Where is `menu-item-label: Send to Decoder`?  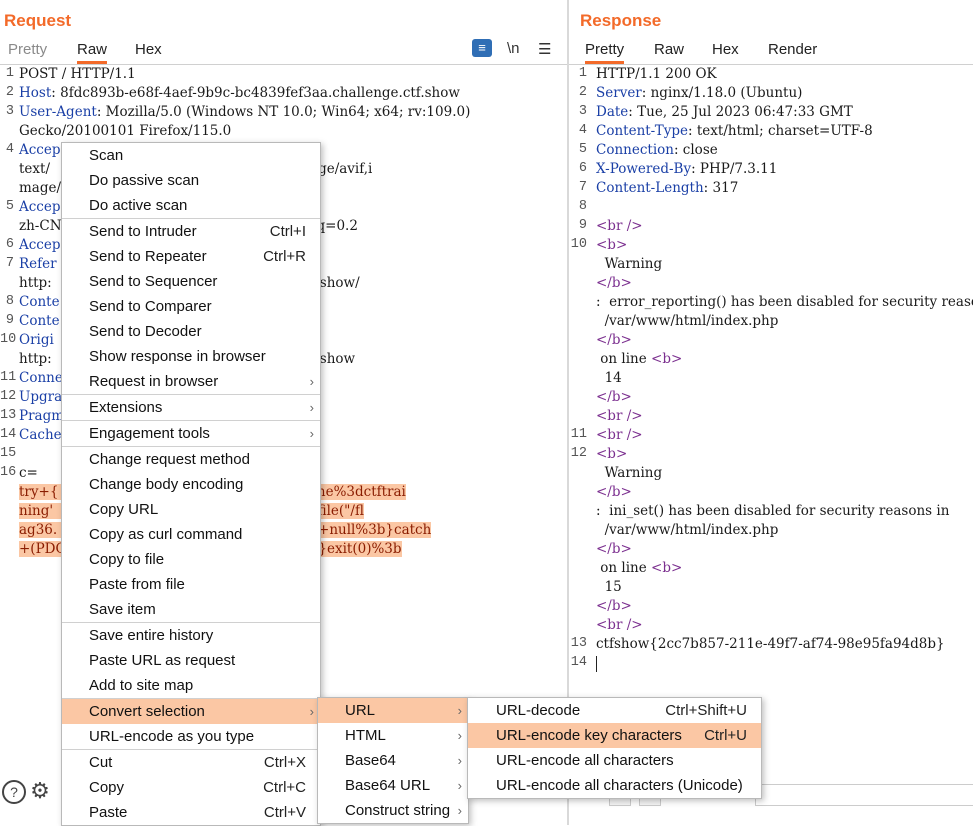
menu-item-label: Send to Decoder is located at coordinates (145, 331).